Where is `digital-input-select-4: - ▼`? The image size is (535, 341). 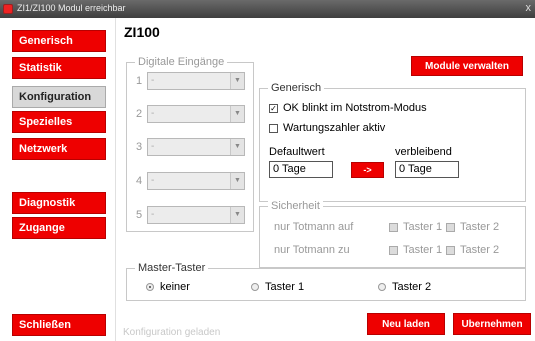
digital-input-select-4: - ▼ is located at coordinates (196, 181).